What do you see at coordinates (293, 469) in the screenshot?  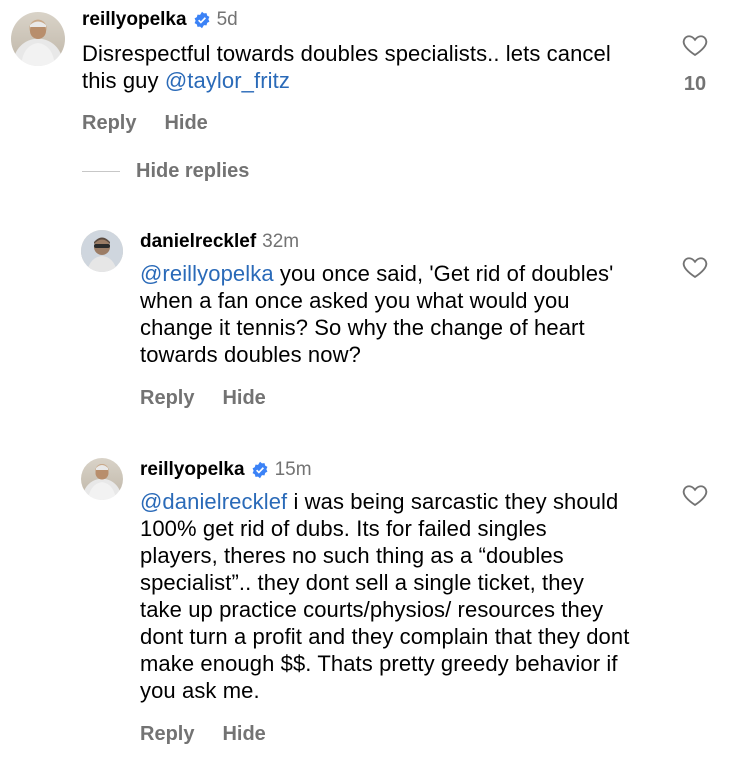 I see `timestamp: 15m` at bounding box center [293, 469].